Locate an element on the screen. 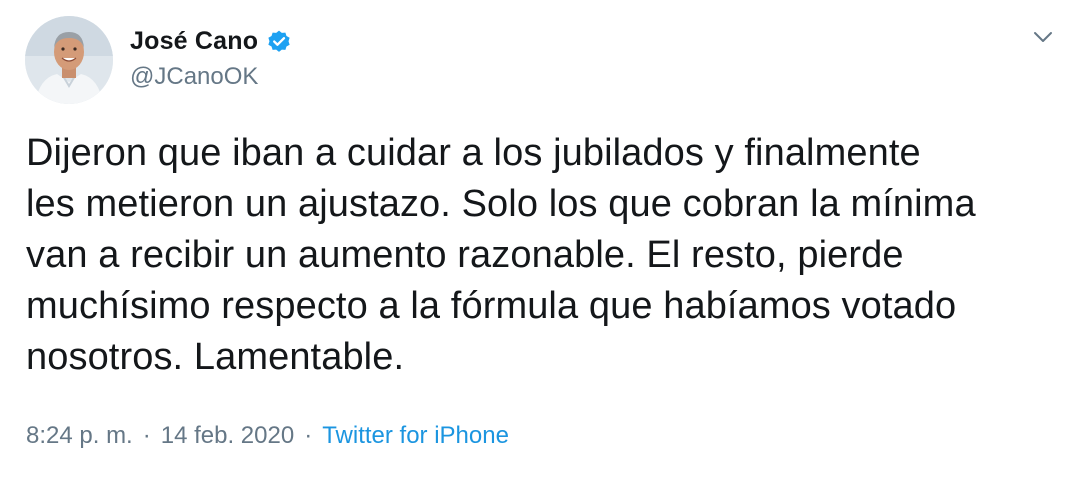 The image size is (1080, 477). tweet-source-link: Twitter for iPhone is located at coordinates (415, 436).